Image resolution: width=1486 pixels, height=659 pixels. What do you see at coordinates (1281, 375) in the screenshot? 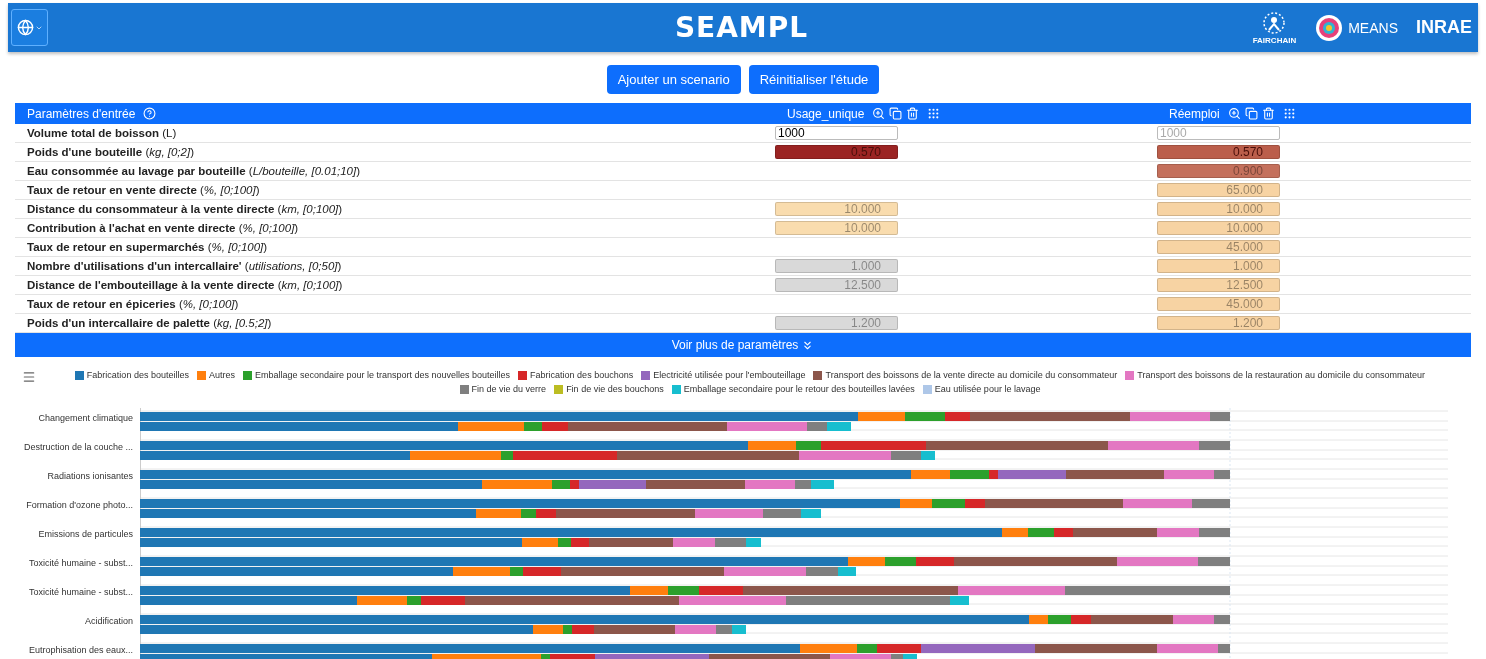
I see `legend-label: Transport des boissons de la restauration au domicile du consommateur` at bounding box center [1281, 375].